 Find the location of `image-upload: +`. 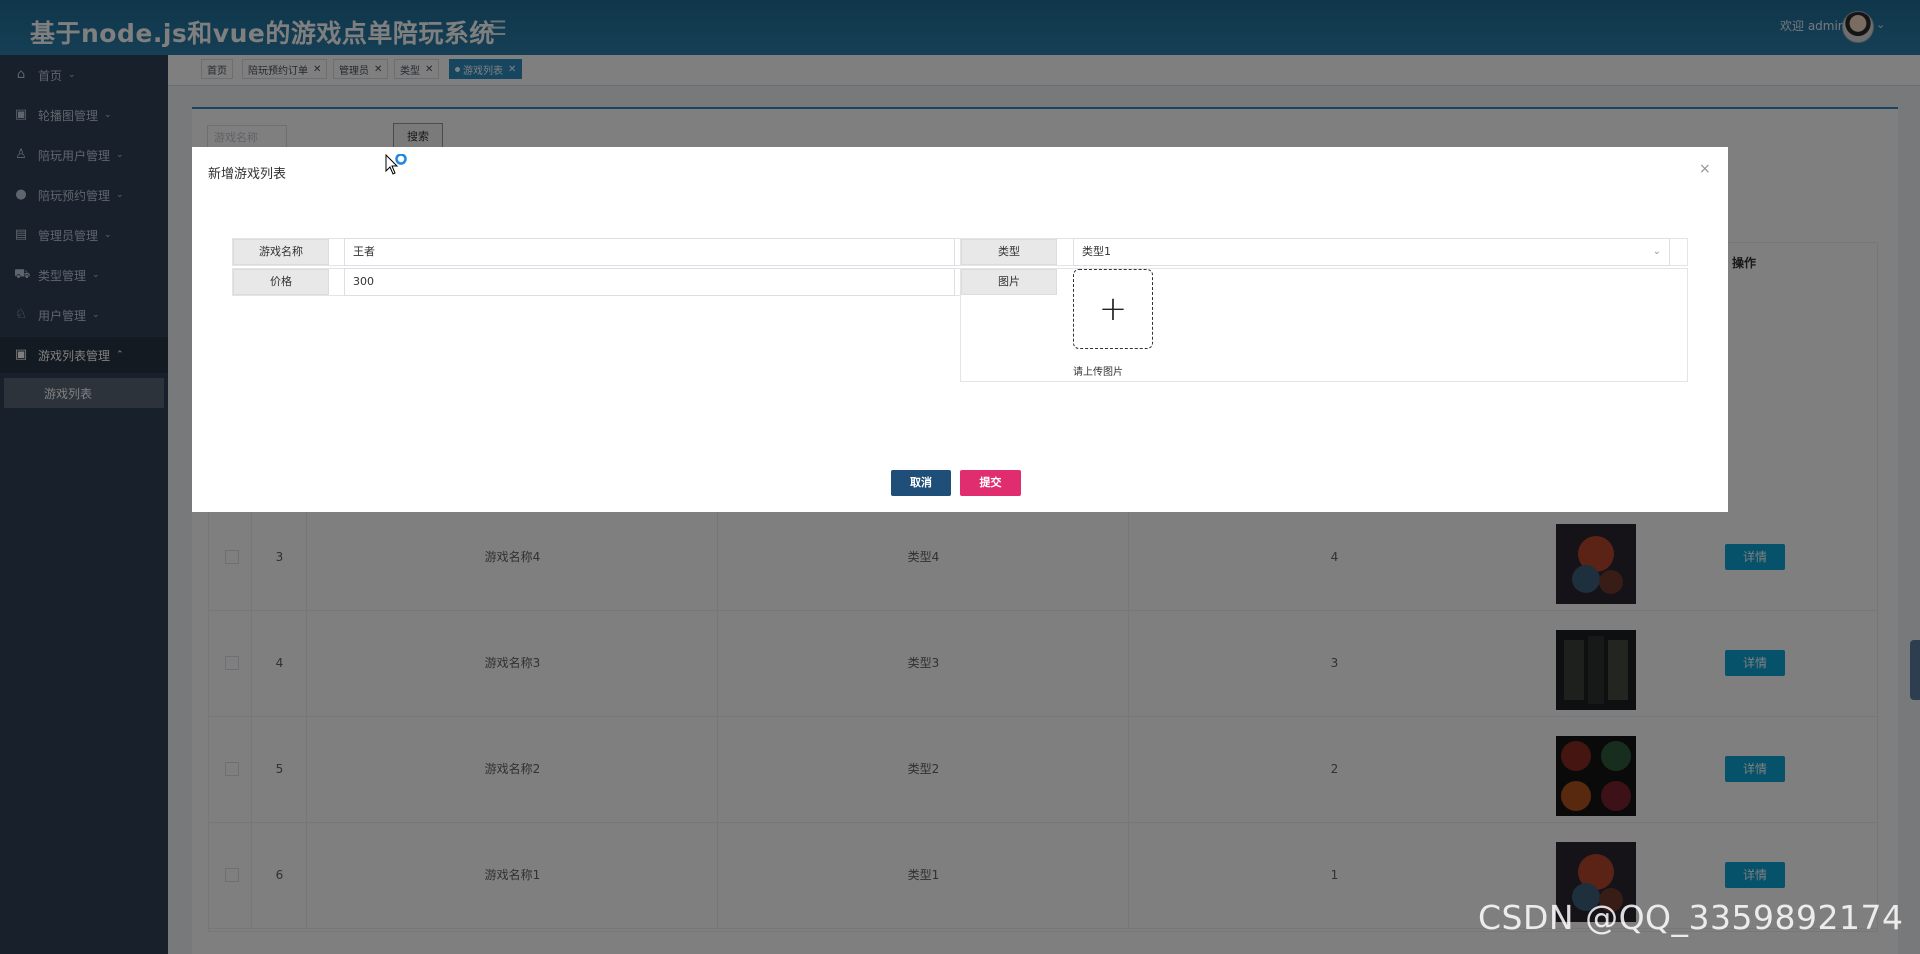

image-upload: + is located at coordinates (1113, 309).